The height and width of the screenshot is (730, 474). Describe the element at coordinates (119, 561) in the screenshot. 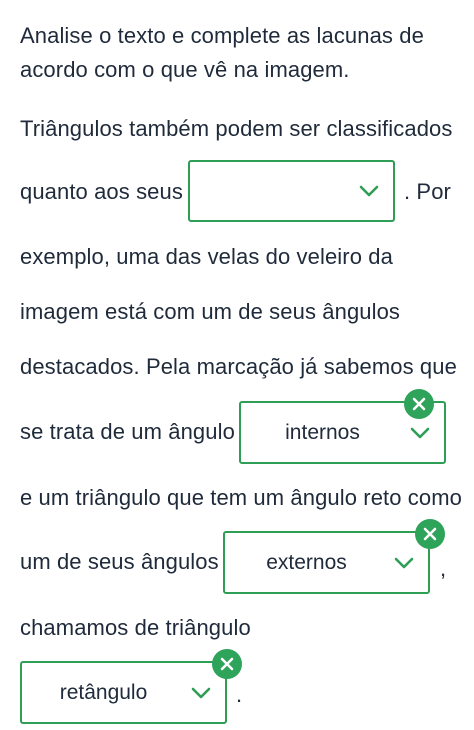

I see `passage-line-8-before: um de seus ângulos` at that location.